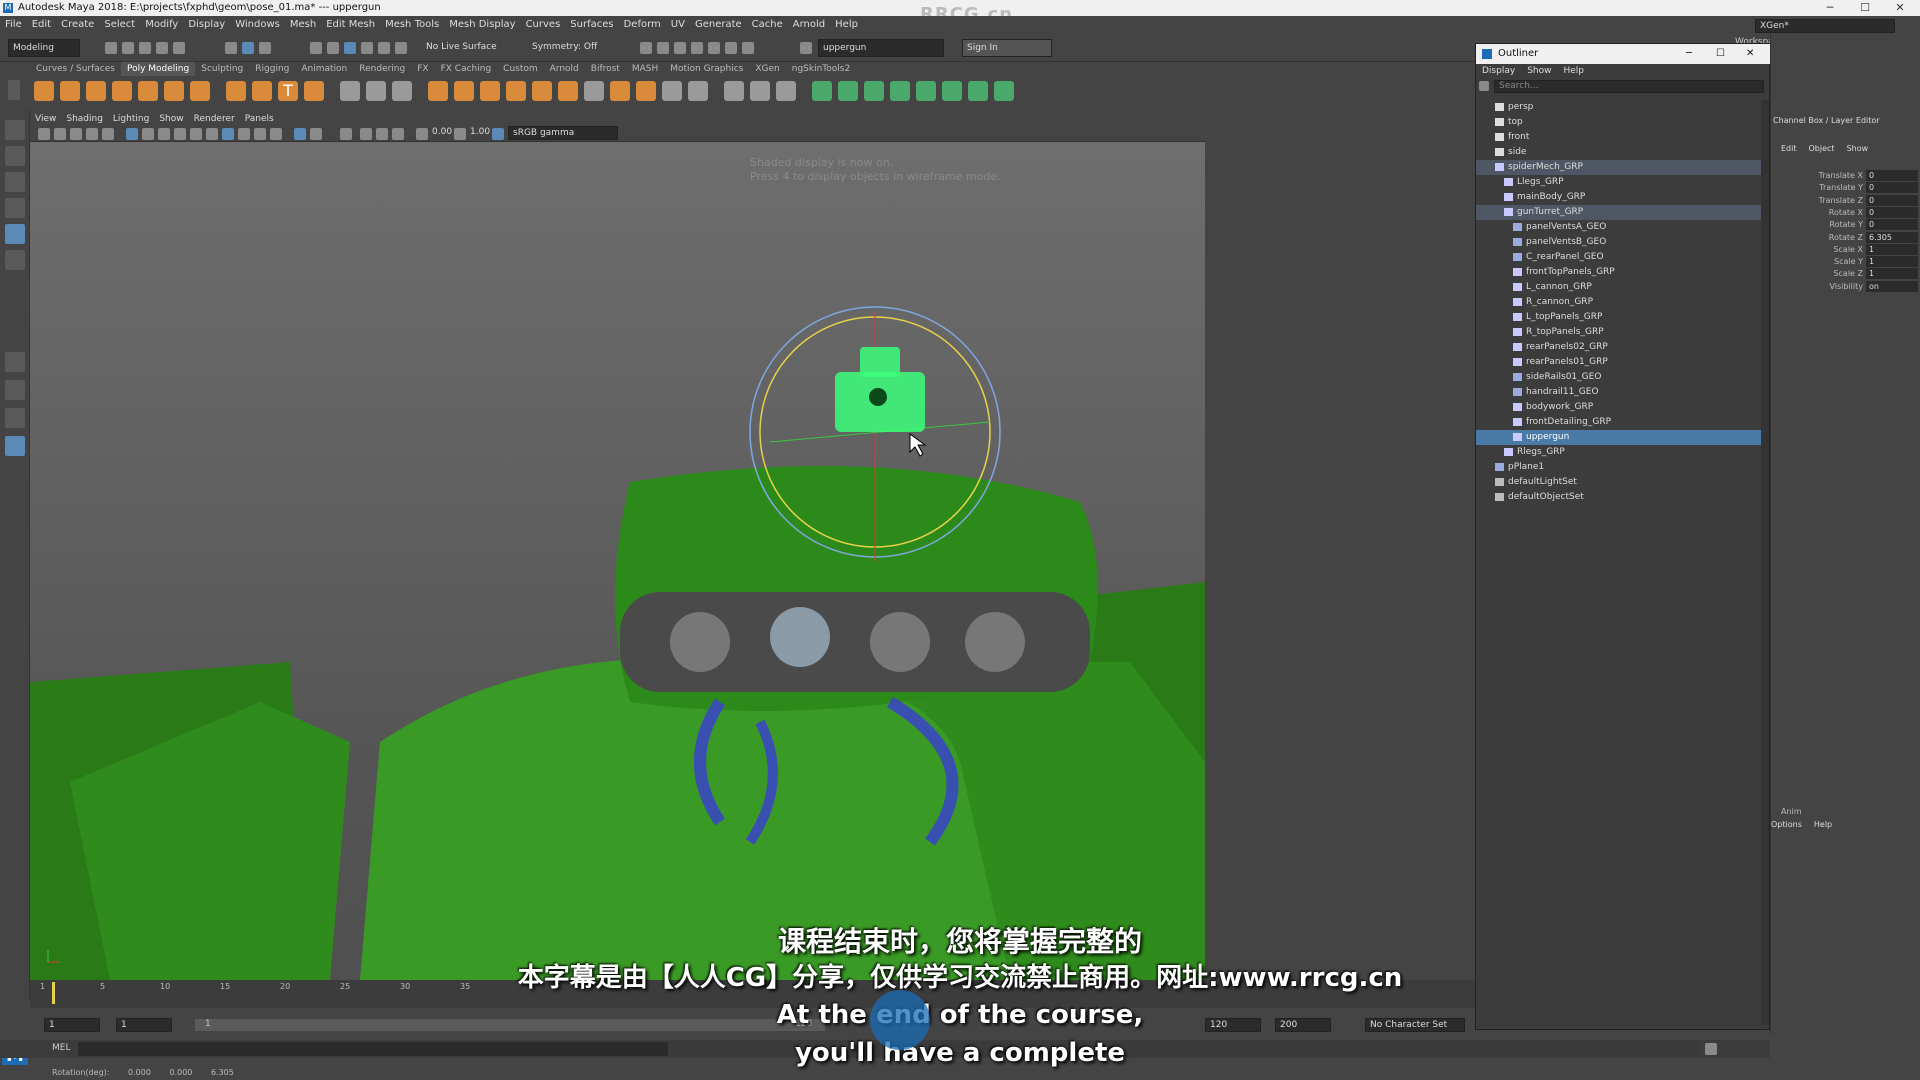  Describe the element at coordinates (132, 134) in the screenshot. I see `grid-icon` at that location.